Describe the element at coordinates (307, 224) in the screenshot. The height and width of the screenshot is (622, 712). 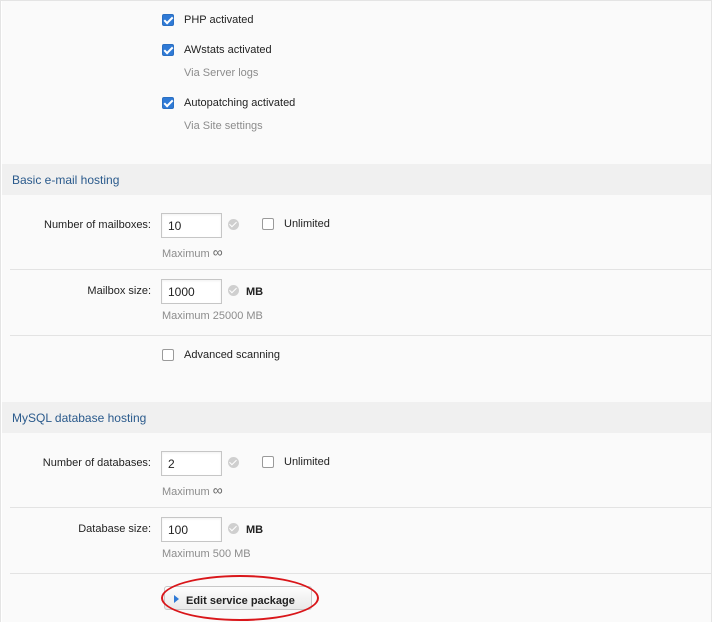
I see `mailboxes-unlimited-label: Unlimited` at that location.